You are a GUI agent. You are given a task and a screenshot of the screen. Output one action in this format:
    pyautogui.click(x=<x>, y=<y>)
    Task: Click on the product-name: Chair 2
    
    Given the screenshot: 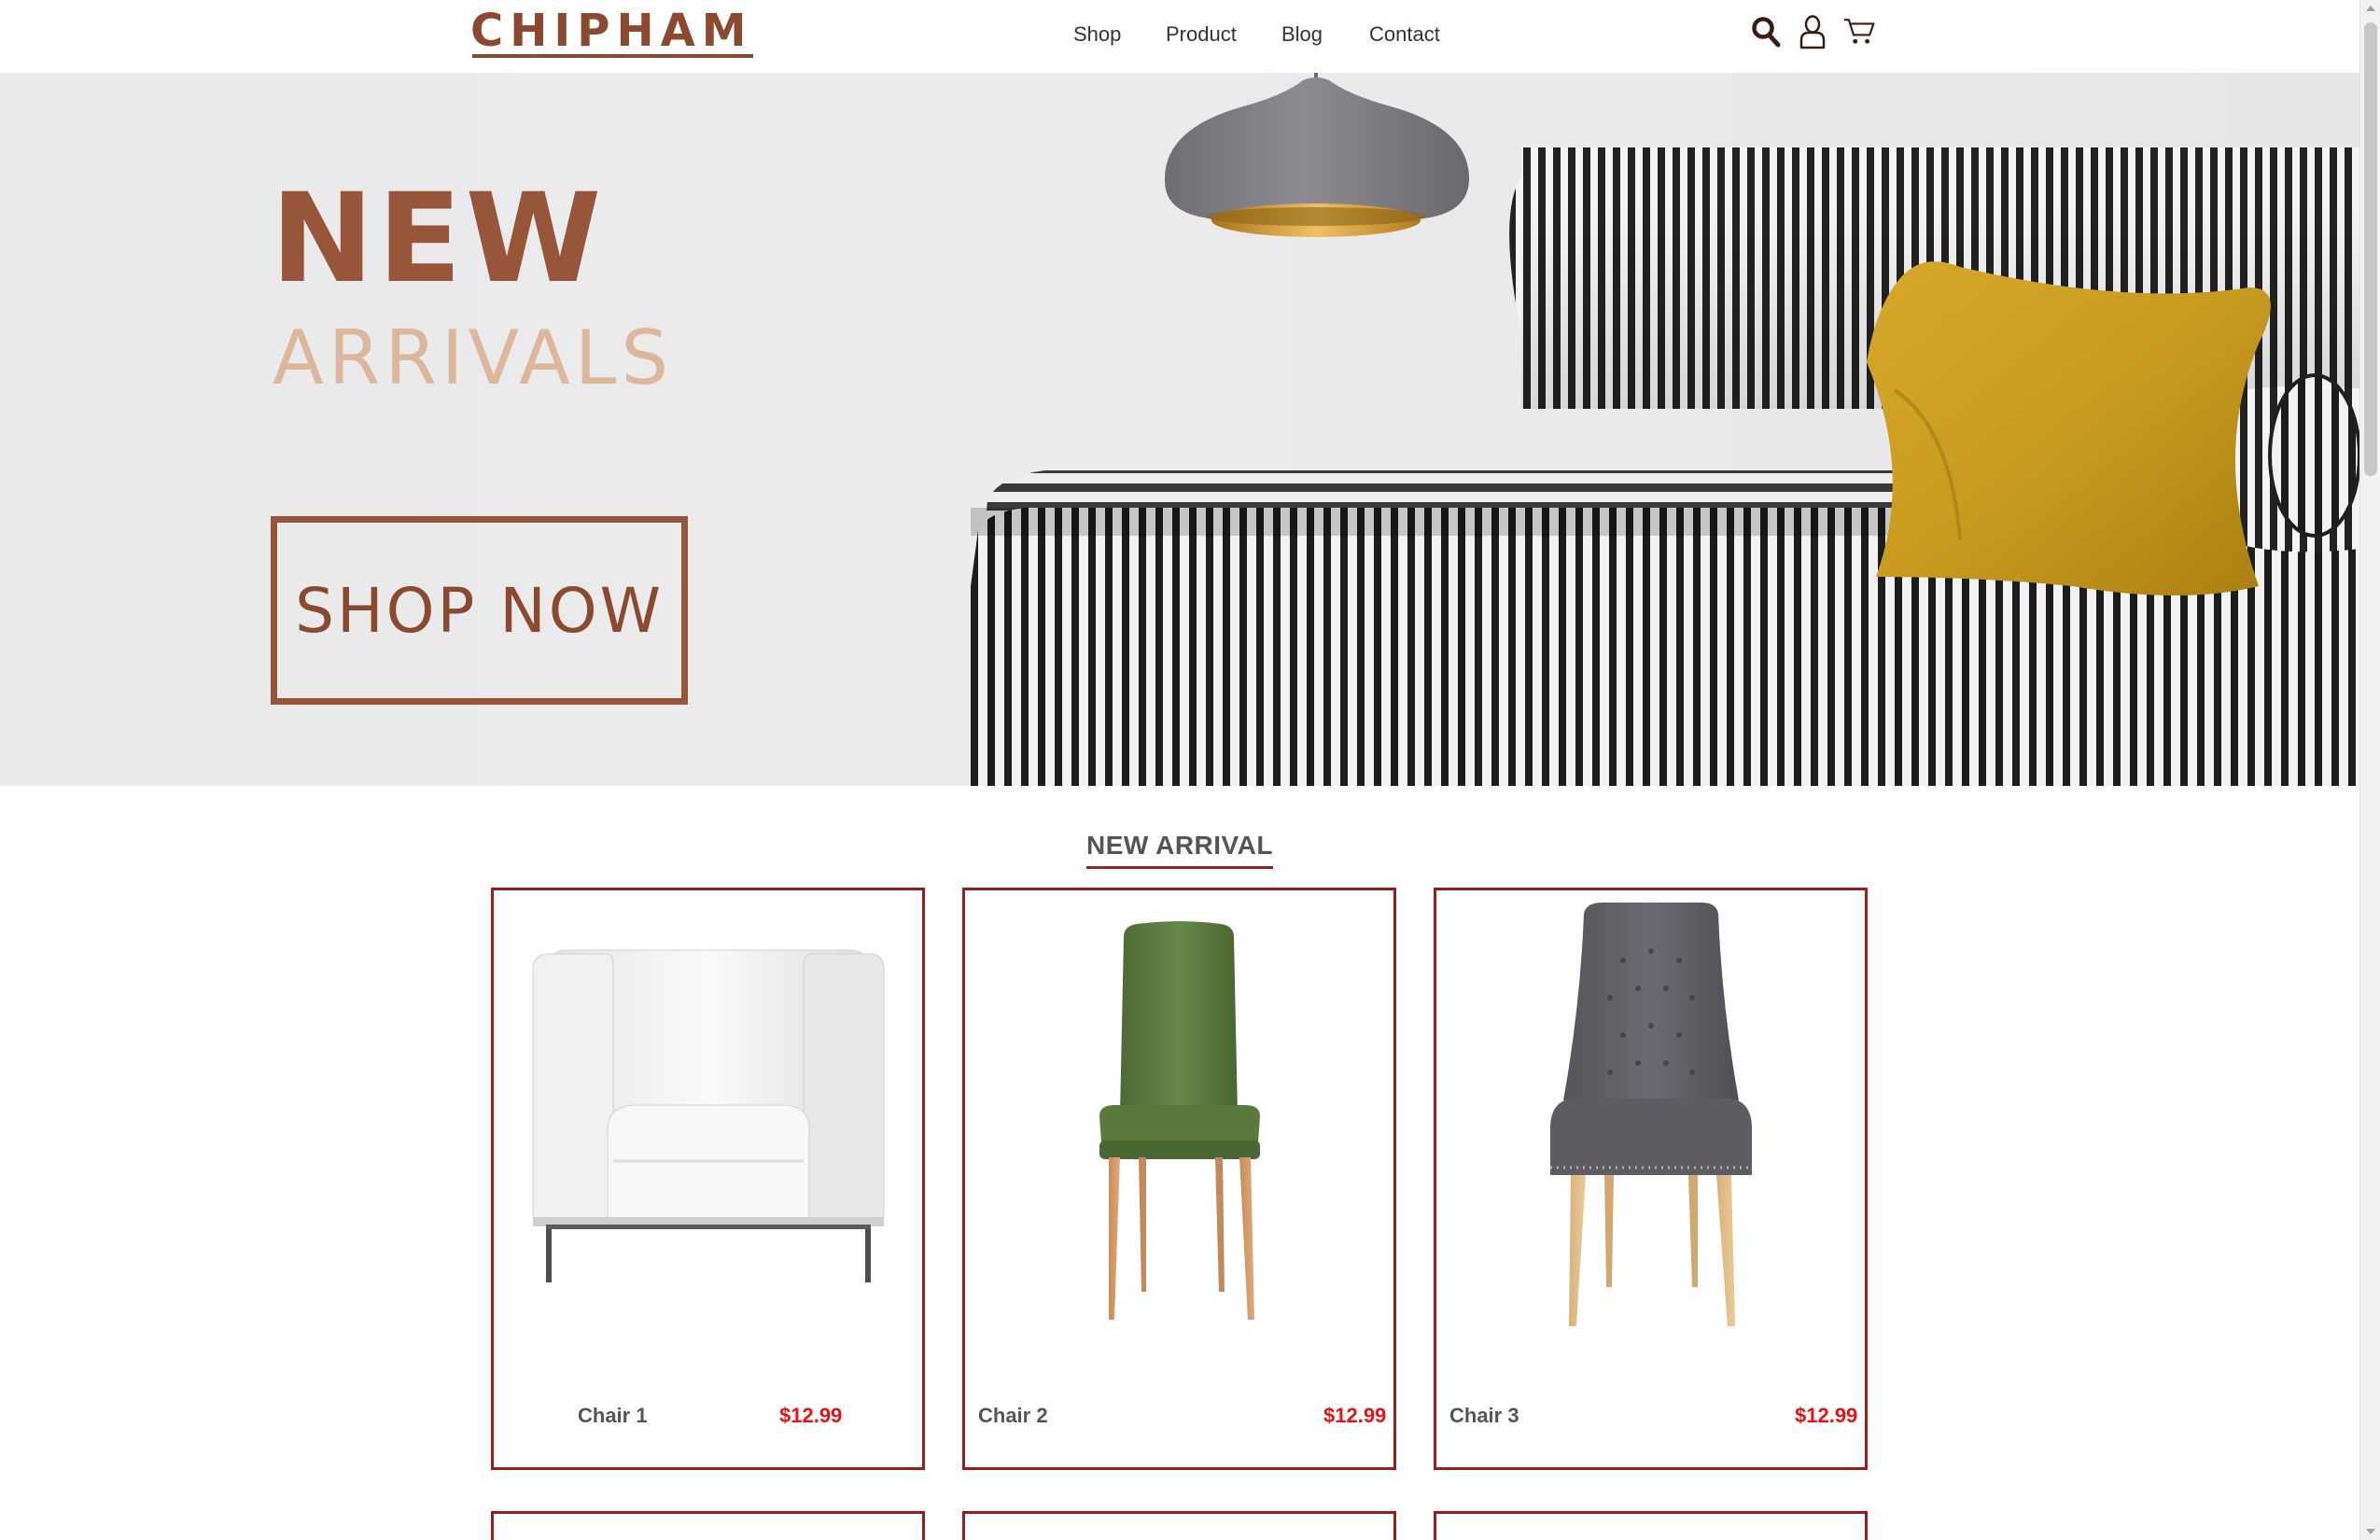 What is the action you would take?
    pyautogui.click(x=1013, y=1415)
    